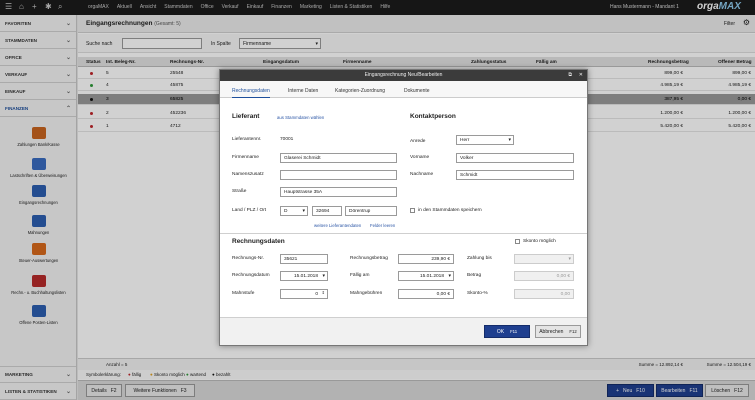  I want to click on invoice-date-field: 15.01.2018 ▾, so click(304, 276).